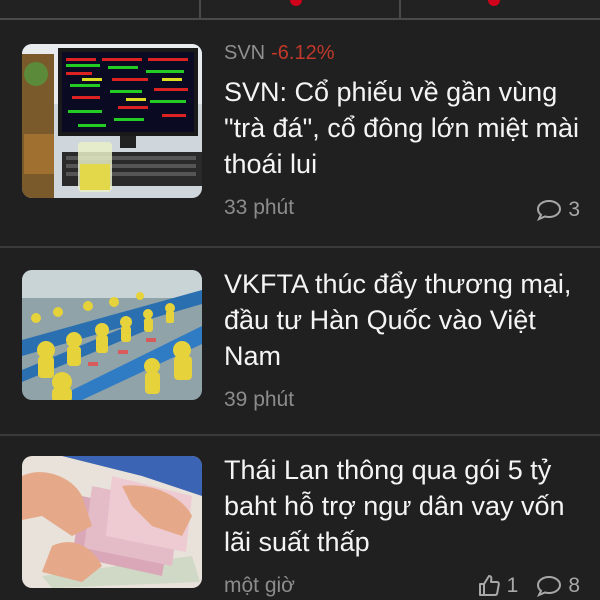 The height and width of the screenshot is (600, 600). What do you see at coordinates (300, 10) in the screenshot?
I see `top-tab-bar` at bounding box center [300, 10].